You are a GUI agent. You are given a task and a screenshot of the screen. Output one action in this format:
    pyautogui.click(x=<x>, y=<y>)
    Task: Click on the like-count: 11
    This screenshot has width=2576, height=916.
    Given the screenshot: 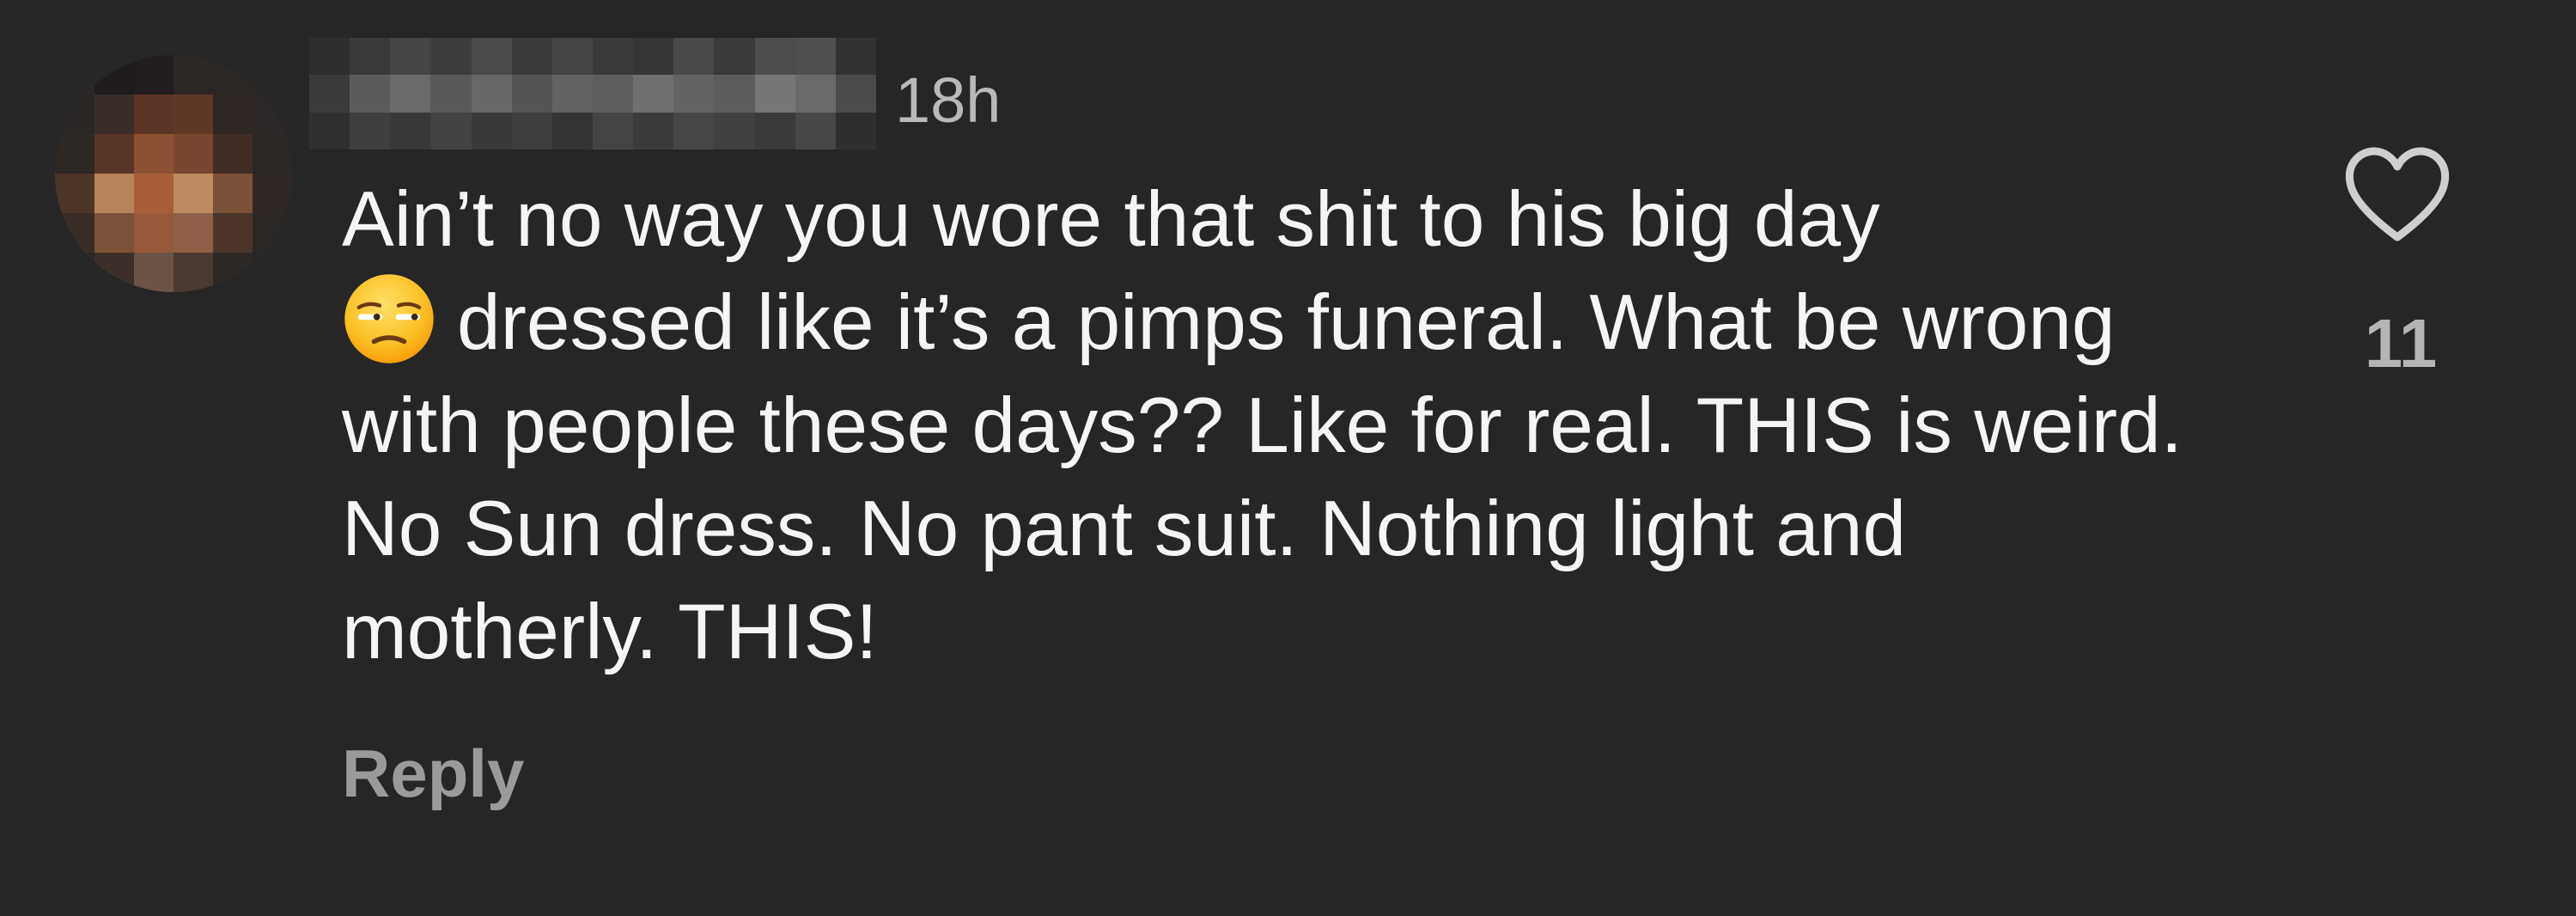 What is the action you would take?
    pyautogui.click(x=2401, y=343)
    